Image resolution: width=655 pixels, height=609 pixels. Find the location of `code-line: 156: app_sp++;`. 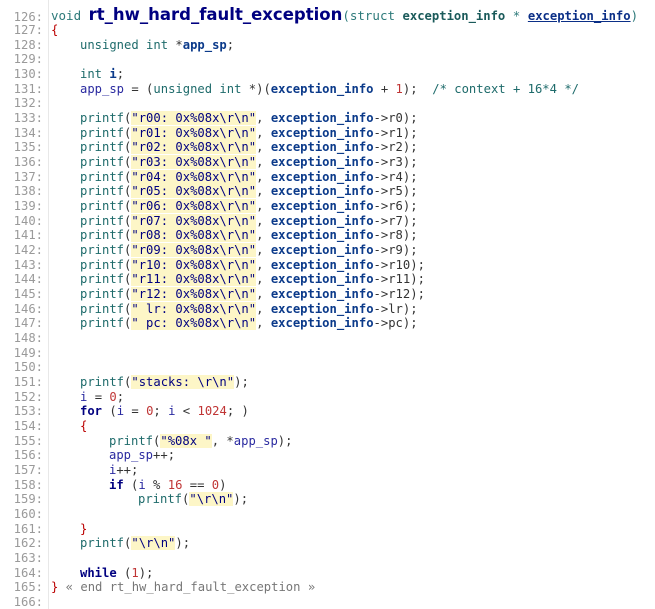

code-line: 156: app_sp++; is located at coordinates (87, 455).